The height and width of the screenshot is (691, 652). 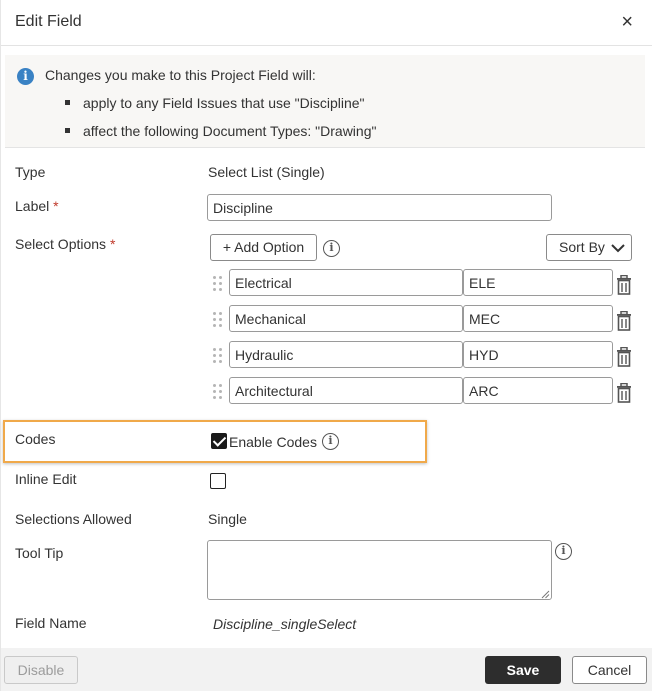 I want to click on field-name-label: Field Name, so click(x=51, y=623).